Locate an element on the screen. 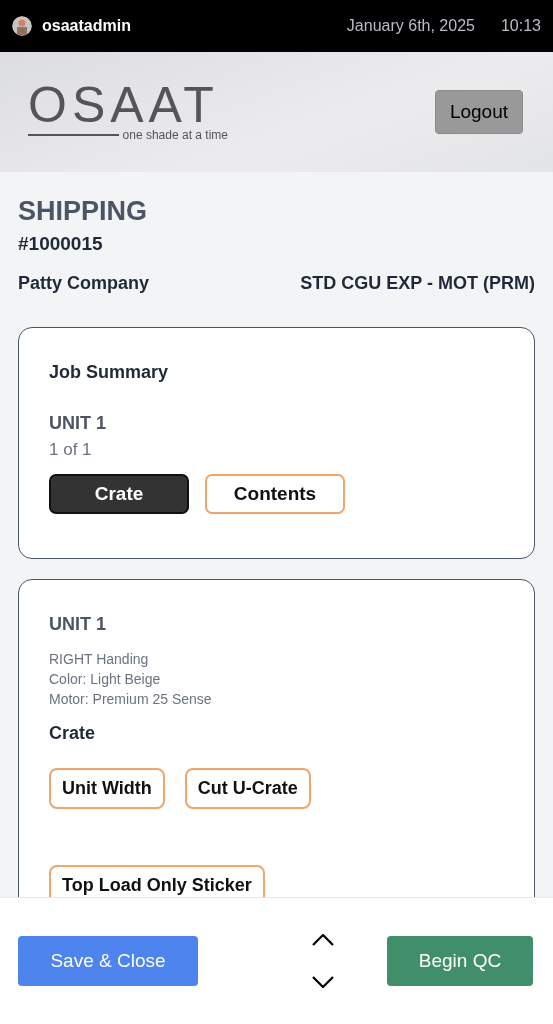  task-button: Cut U-Crate is located at coordinates (247, 788).